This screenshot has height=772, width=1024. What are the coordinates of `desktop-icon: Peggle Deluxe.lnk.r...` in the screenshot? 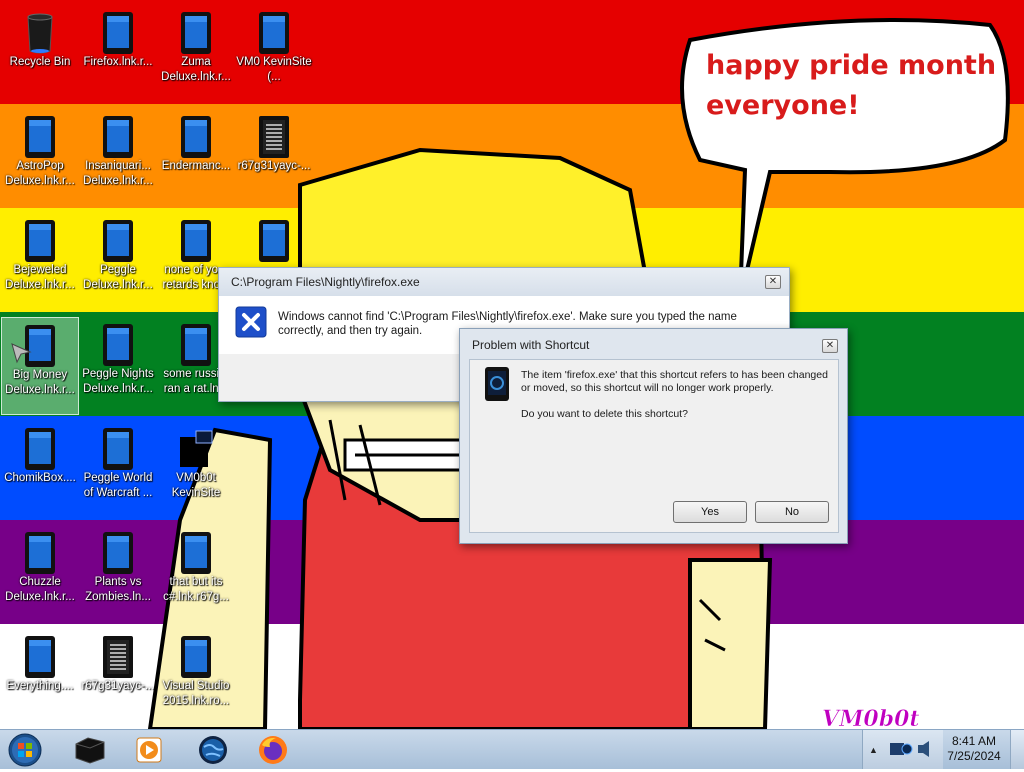 It's located at (118, 262).